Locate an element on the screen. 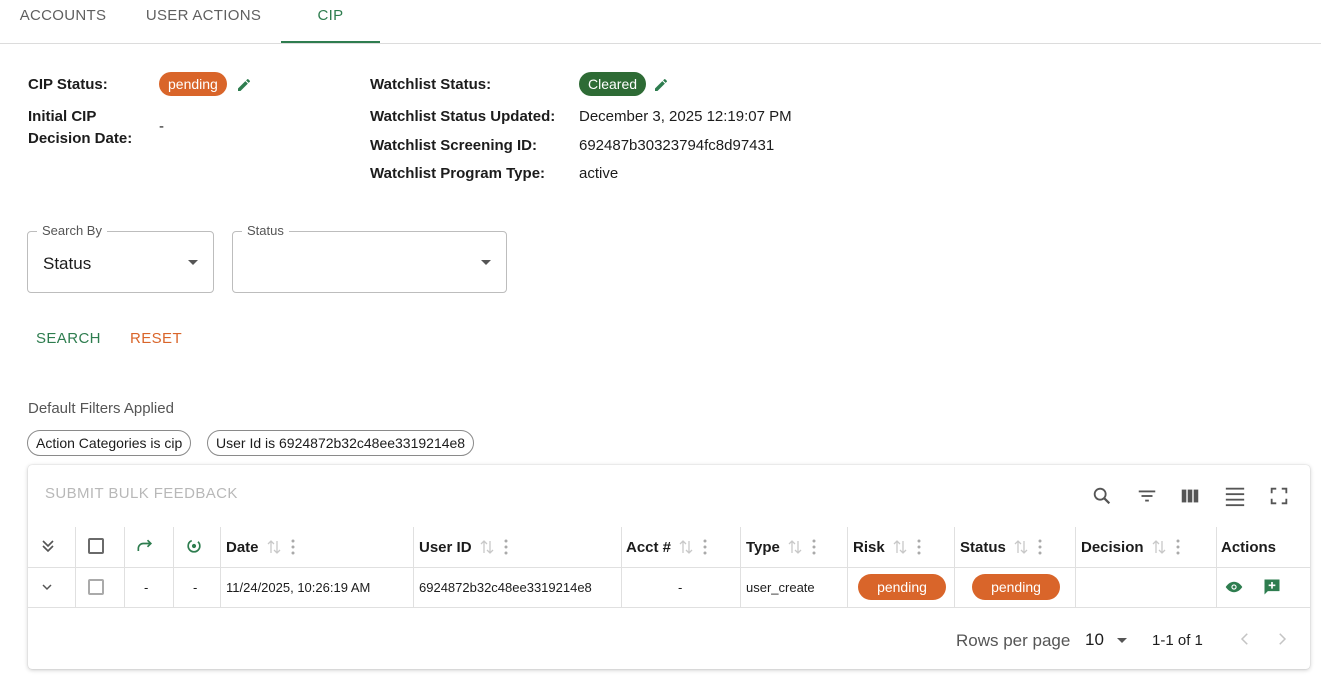 This screenshot has width=1321, height=678. columns-icon is located at coordinates (1190, 496).